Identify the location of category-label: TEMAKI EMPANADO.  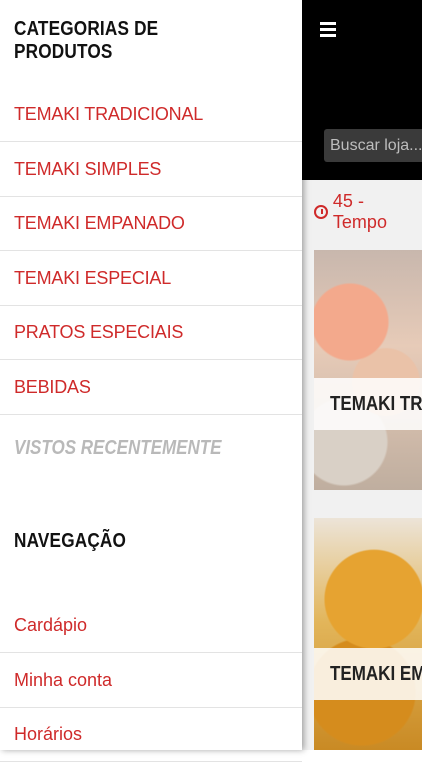
(99, 222).